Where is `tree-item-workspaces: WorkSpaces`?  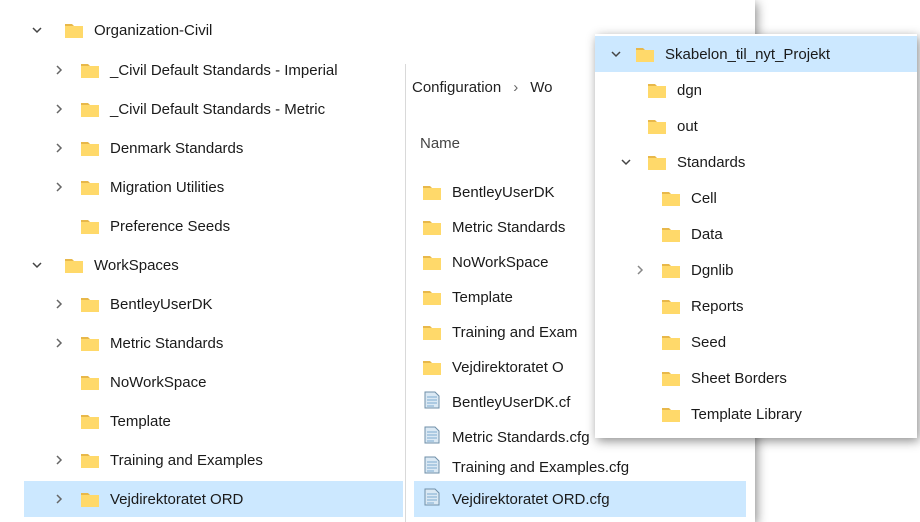 tree-item-workspaces: WorkSpaces is located at coordinates (210, 265).